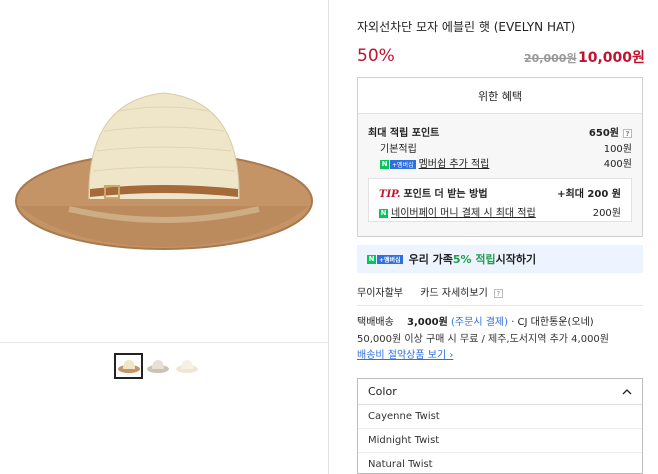 This screenshot has width=658, height=474. I want to click on shipping-fee: 3,000원, so click(427, 322).